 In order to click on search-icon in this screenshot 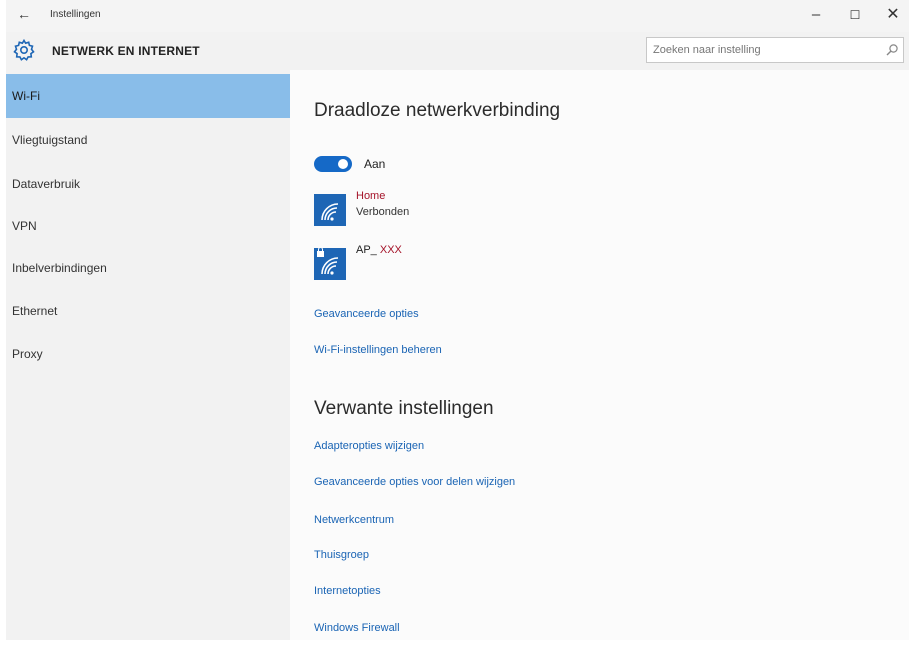, I will do `click(892, 50)`.